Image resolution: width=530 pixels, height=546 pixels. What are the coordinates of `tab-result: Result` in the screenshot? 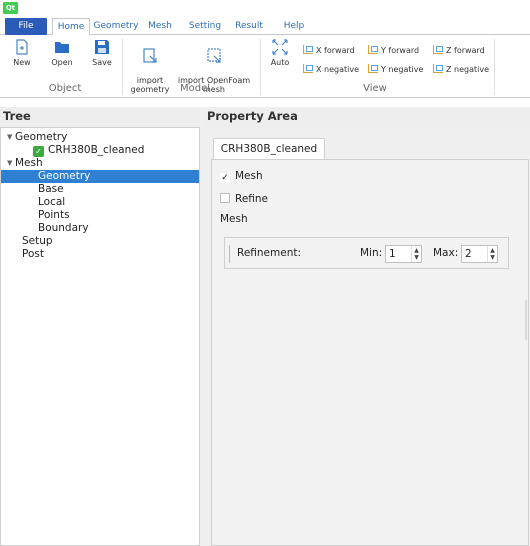 It's located at (249, 26).